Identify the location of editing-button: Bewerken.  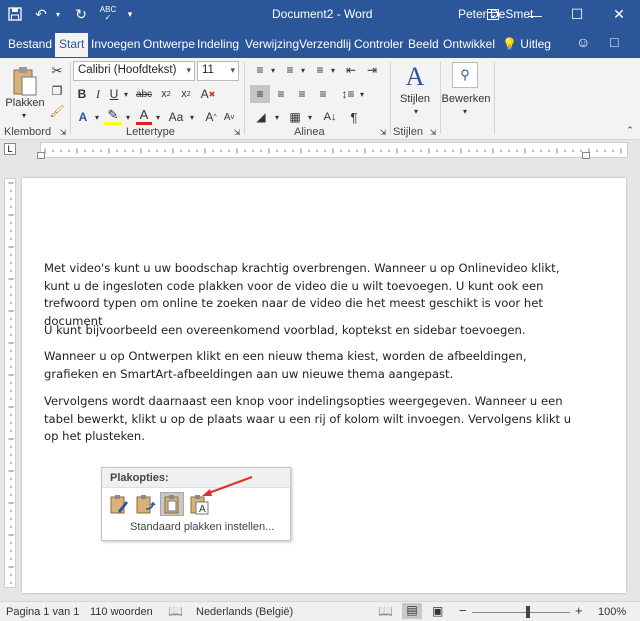
(466, 99).